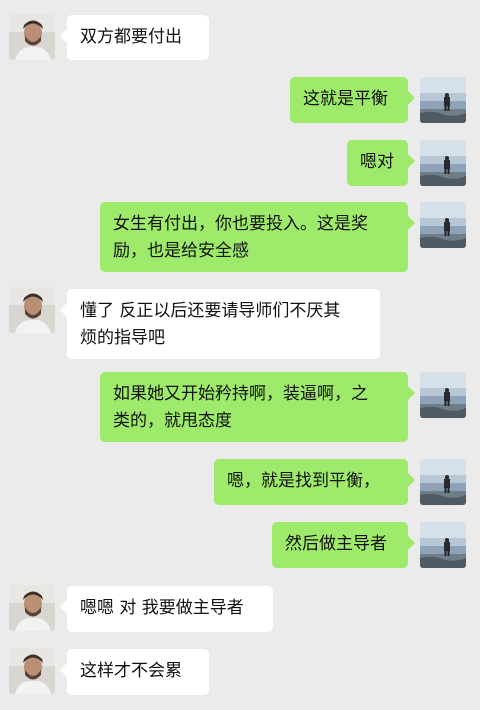 This screenshot has height=710, width=480. I want to click on message-row: 然后做主导者, so click(240, 546).